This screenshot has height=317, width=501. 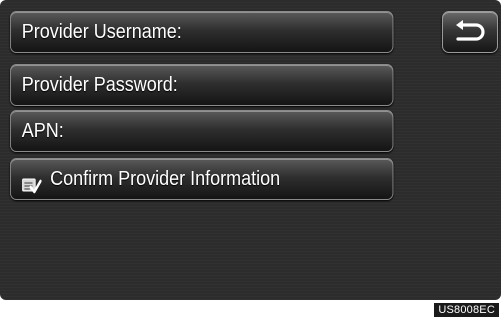 I want to click on confirm-provider-information-button: Confirm Provider Information, so click(x=202, y=179).